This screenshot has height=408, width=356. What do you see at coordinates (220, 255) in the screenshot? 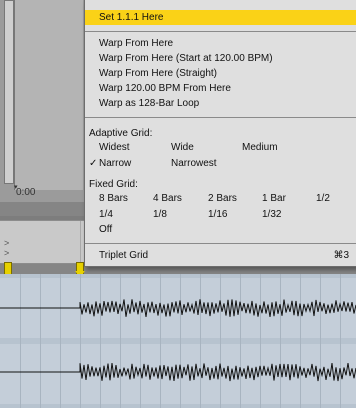
I see `menu-item-triplet-grid: Triplet Grid ⌘3` at bounding box center [220, 255].